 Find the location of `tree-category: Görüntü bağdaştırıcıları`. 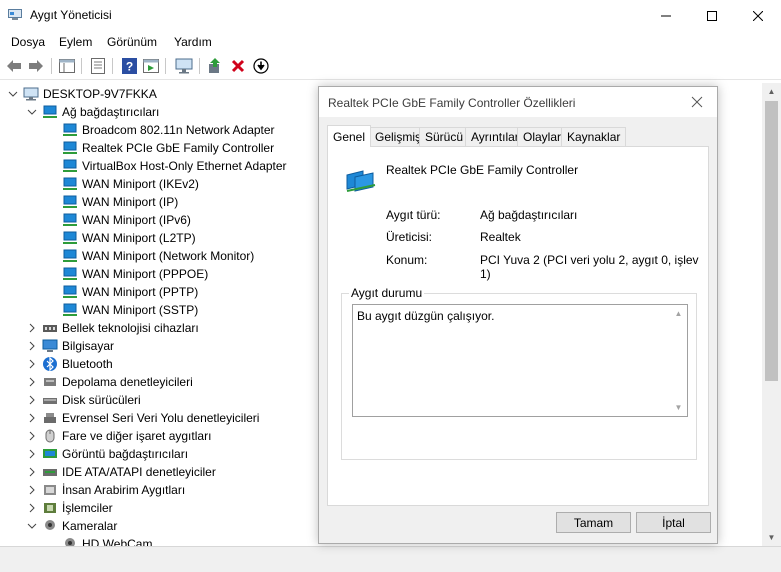

tree-category: Görüntü bağdaştırıcıları is located at coordinates (107, 454).